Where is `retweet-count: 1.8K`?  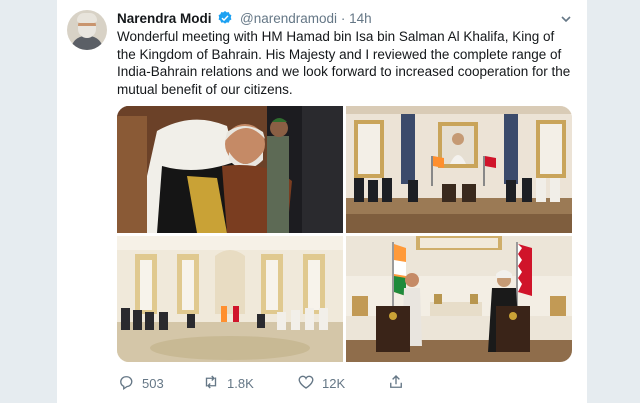 retweet-count: 1.8K is located at coordinates (240, 383).